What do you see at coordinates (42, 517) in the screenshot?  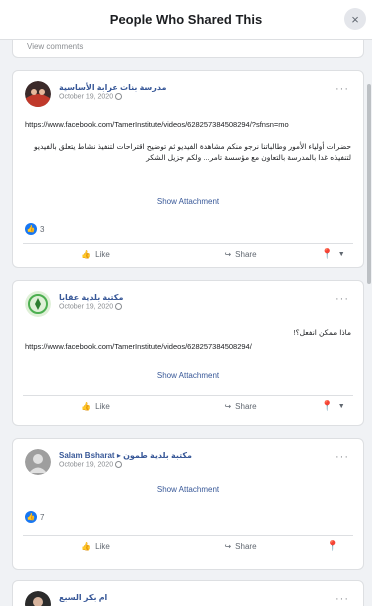 I see `reaction-count: 7` at bounding box center [42, 517].